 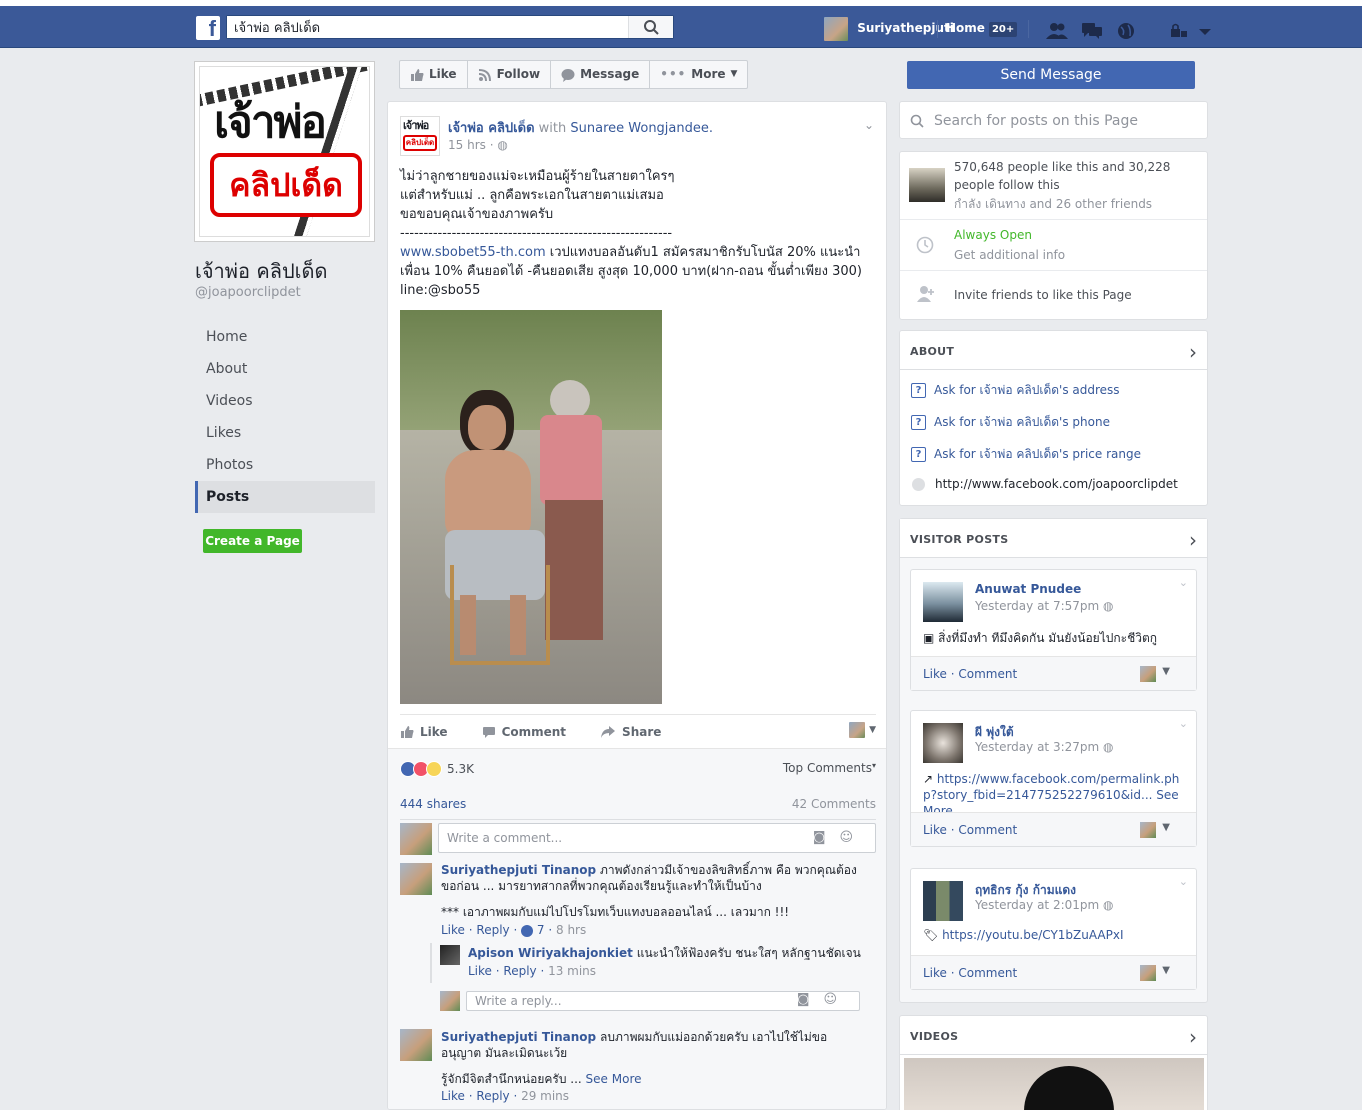 What do you see at coordinates (930, 779) in the screenshot?
I see `share-icon: ↗` at bounding box center [930, 779].